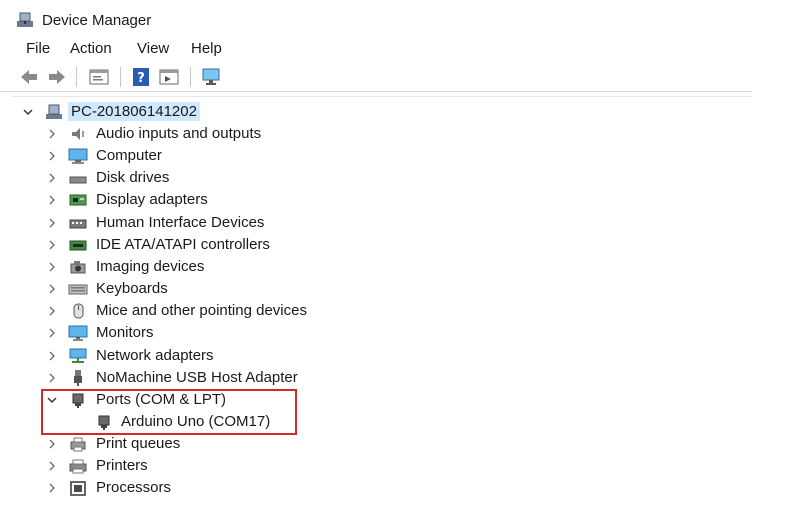 The height and width of the screenshot is (507, 790). I want to click on tree-item-label: IDE ATA/ATAPI controllers, so click(183, 244).